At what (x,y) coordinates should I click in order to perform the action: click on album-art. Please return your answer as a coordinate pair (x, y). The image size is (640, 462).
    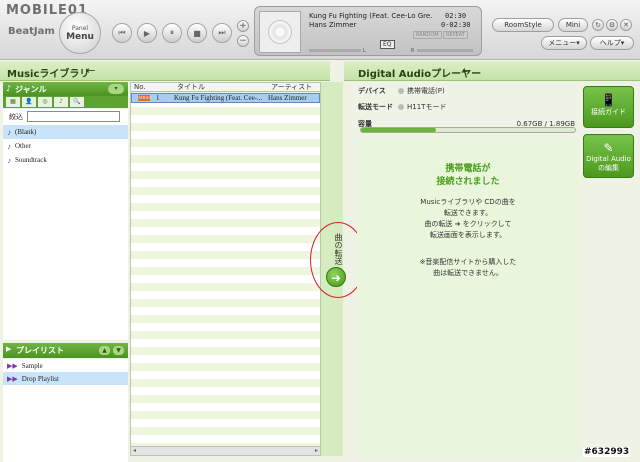
    Looking at the image, I should click on (280, 32).